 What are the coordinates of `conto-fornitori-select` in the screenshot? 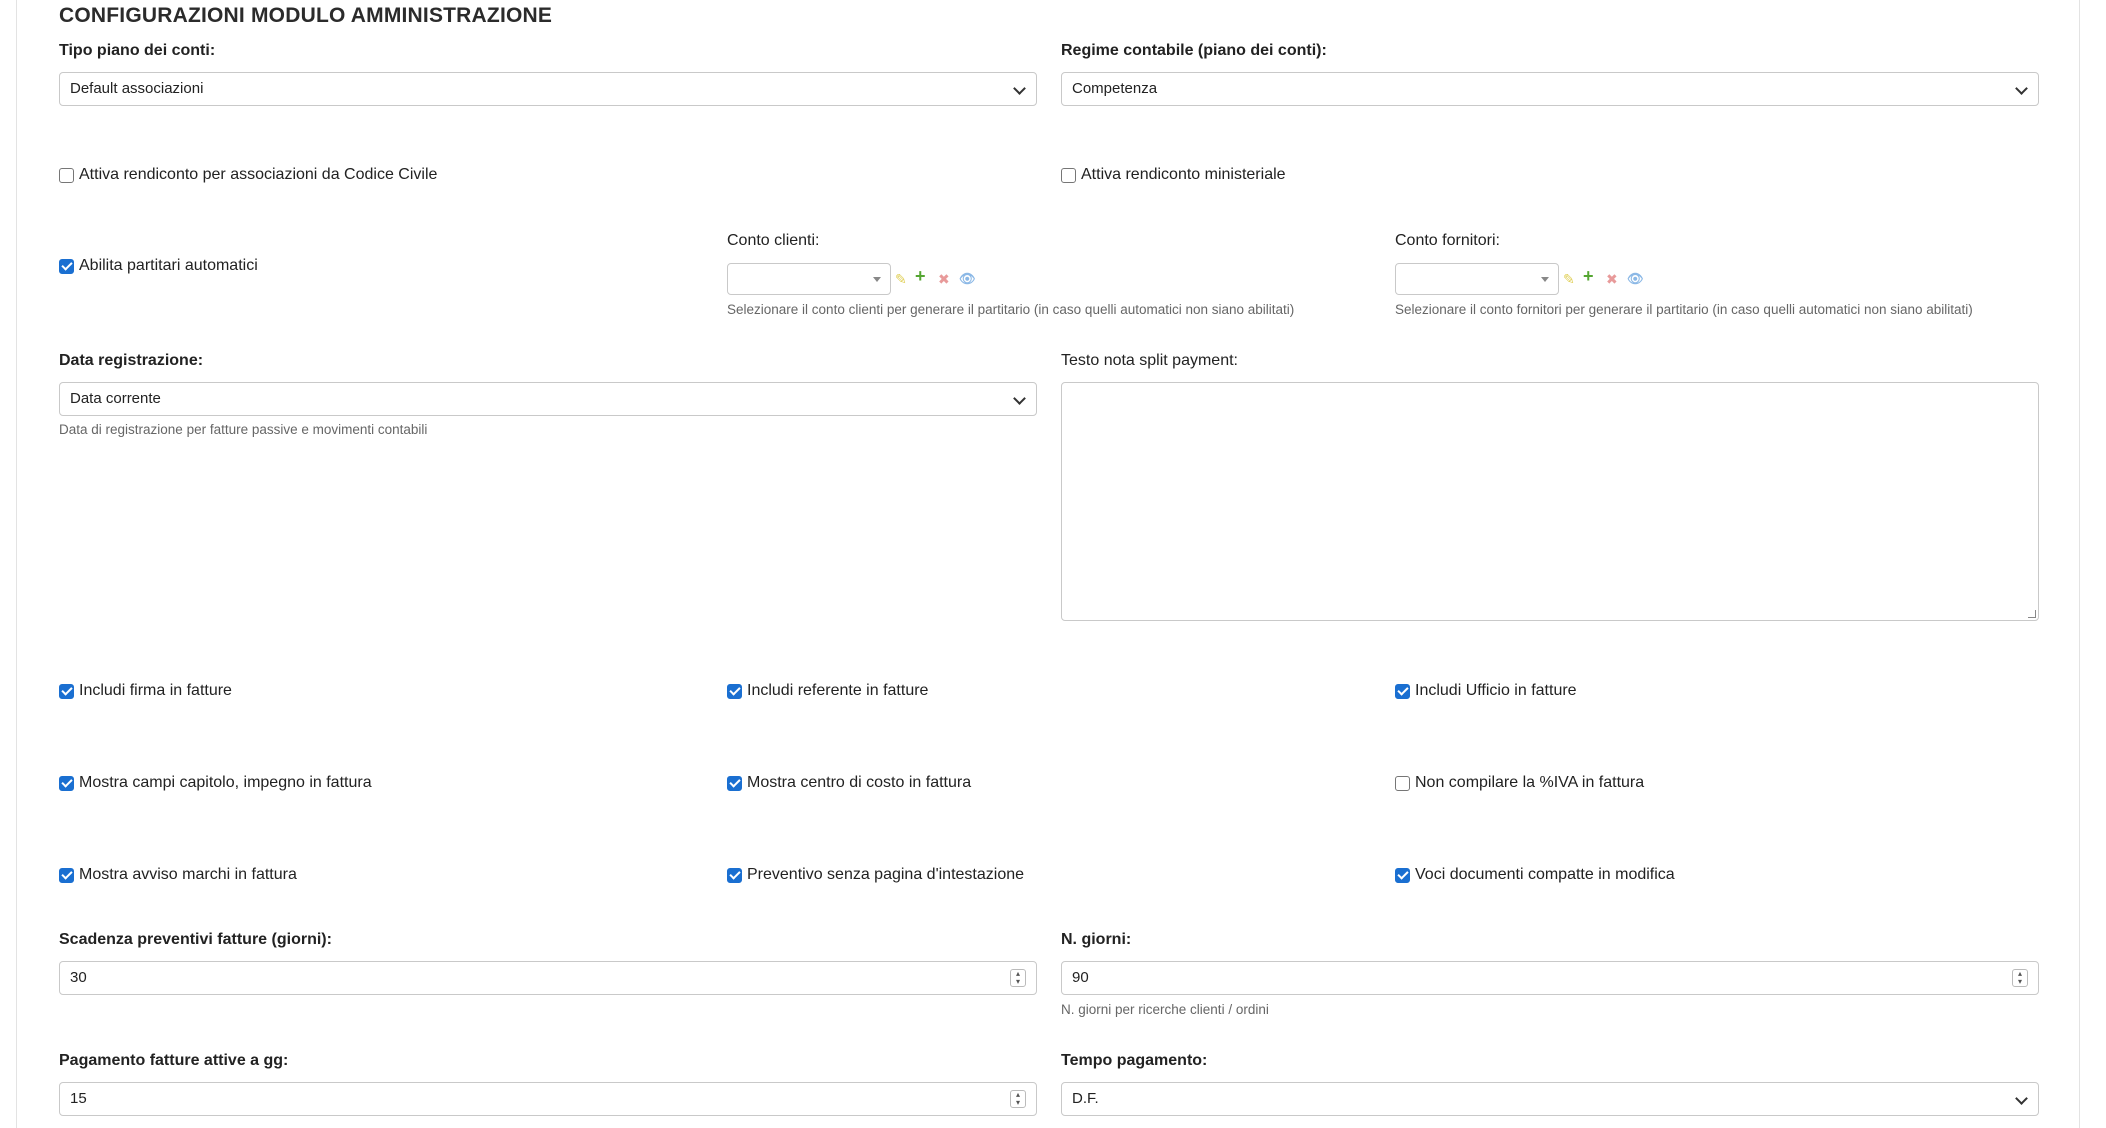 It's located at (1477, 279).